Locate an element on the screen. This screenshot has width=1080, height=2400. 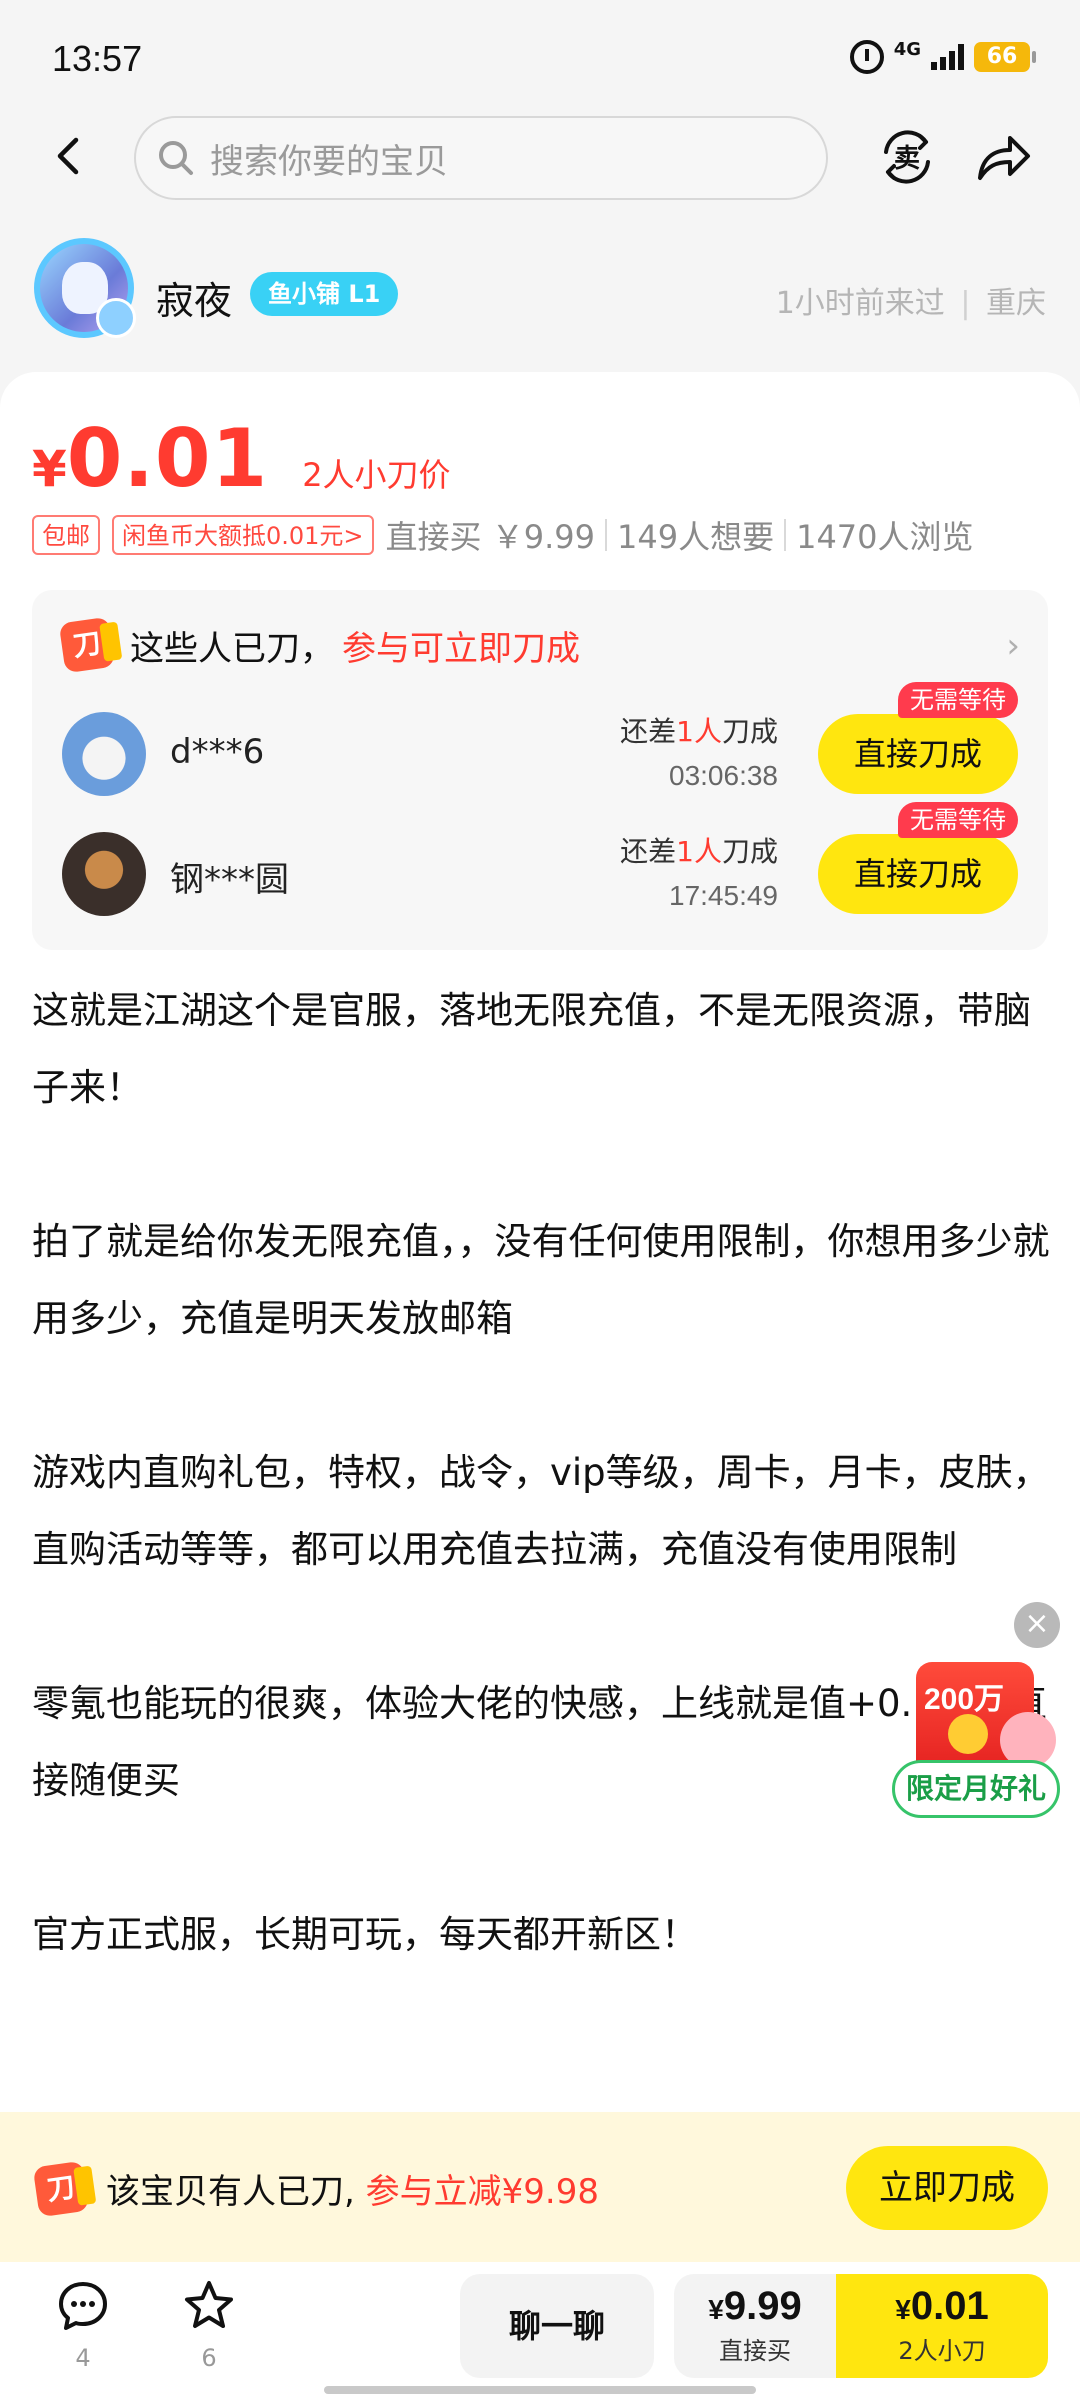
status-icons: 4G 66 is located at coordinates (942, 56).